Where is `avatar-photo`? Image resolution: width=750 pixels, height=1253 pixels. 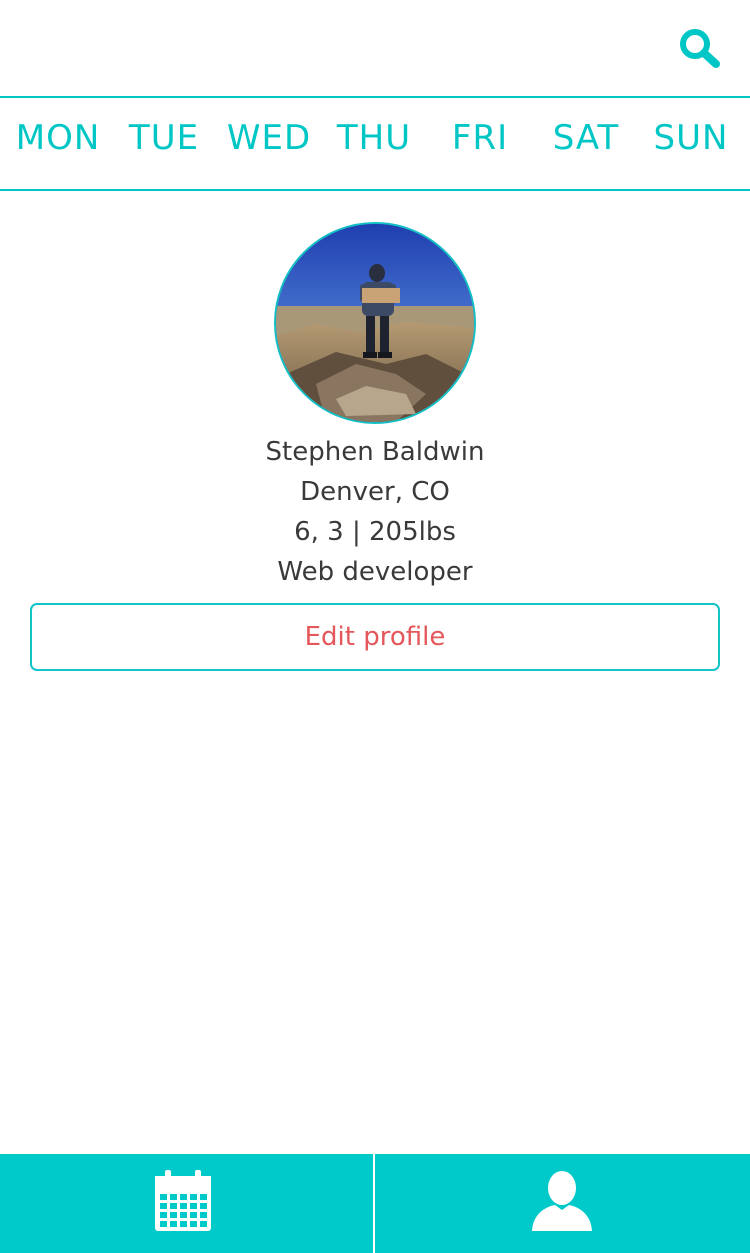
avatar-photo is located at coordinates (375, 323).